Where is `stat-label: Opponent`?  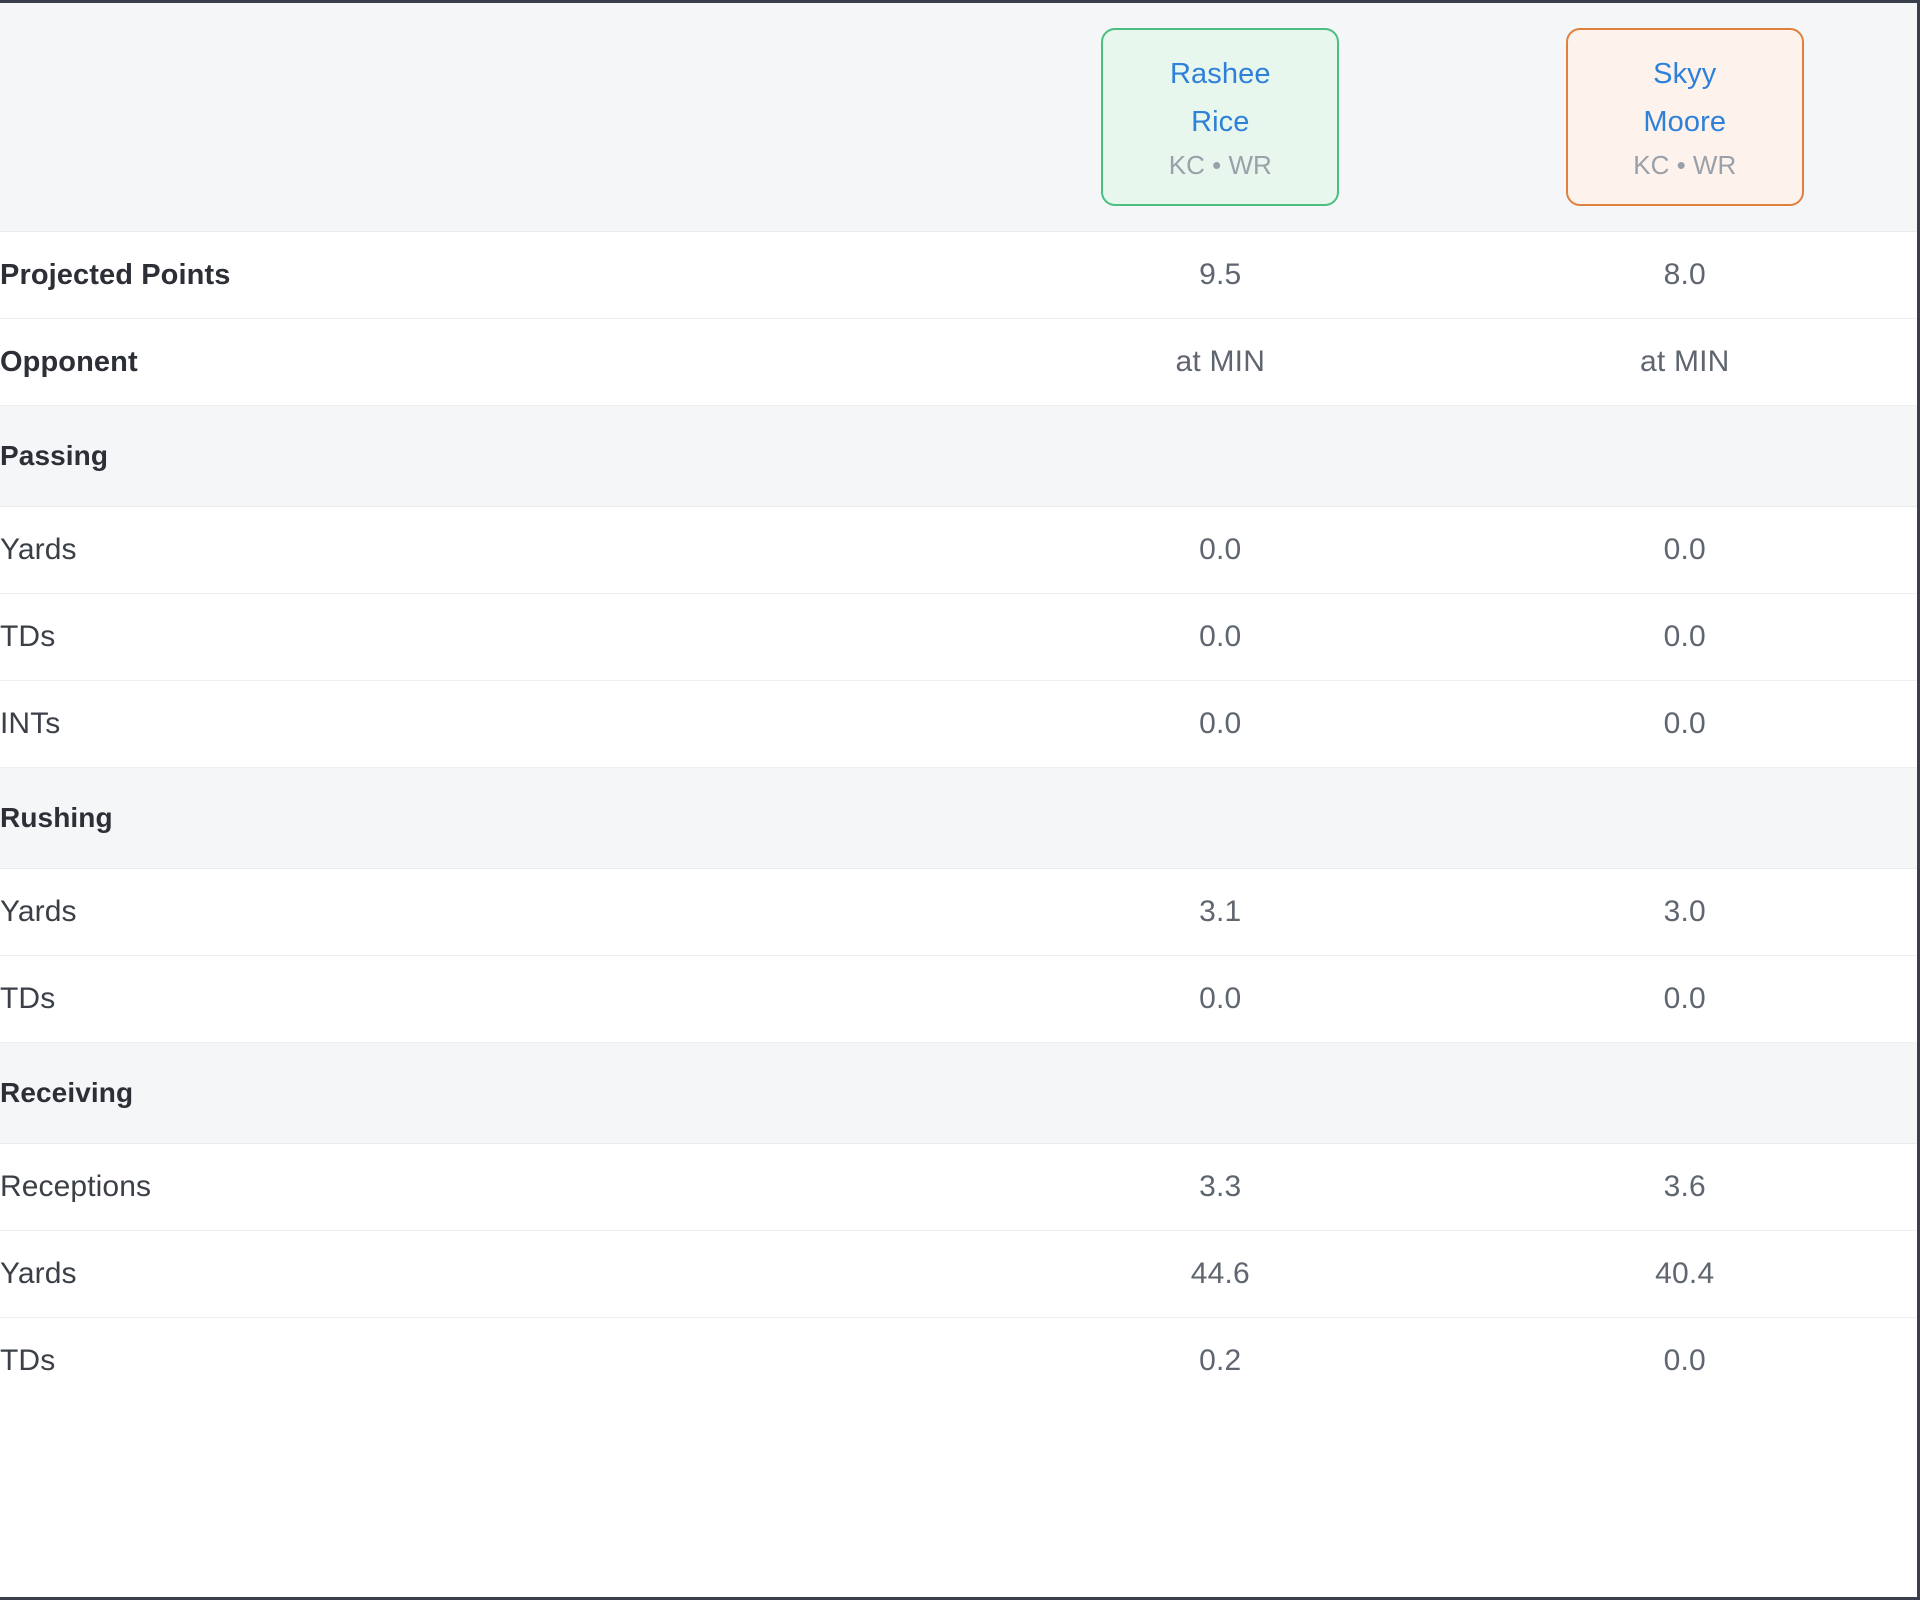 stat-label: Opponent is located at coordinates (494, 362).